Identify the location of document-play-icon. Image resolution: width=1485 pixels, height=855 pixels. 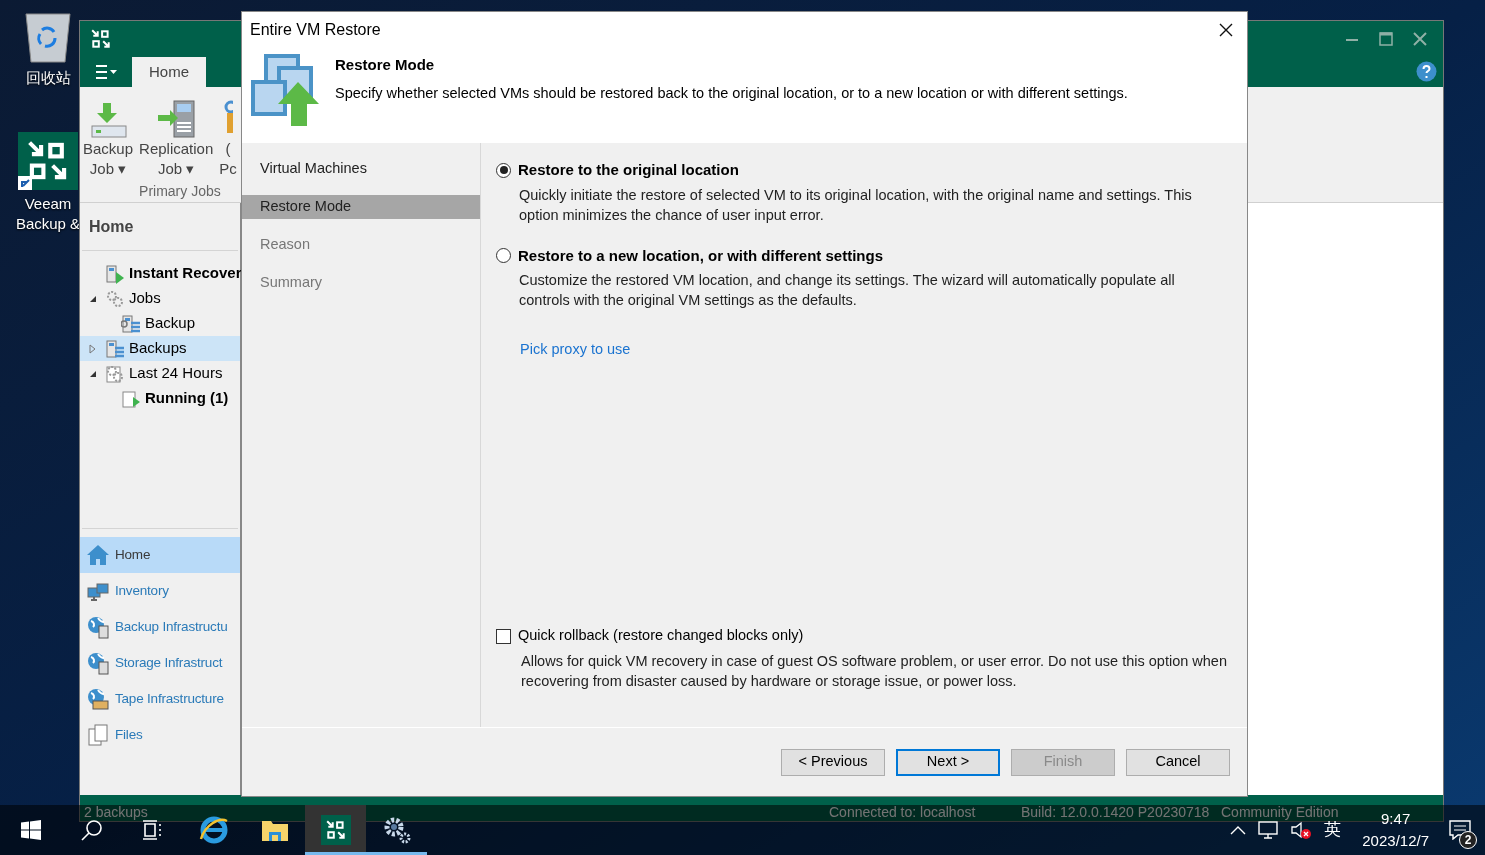
(131, 398).